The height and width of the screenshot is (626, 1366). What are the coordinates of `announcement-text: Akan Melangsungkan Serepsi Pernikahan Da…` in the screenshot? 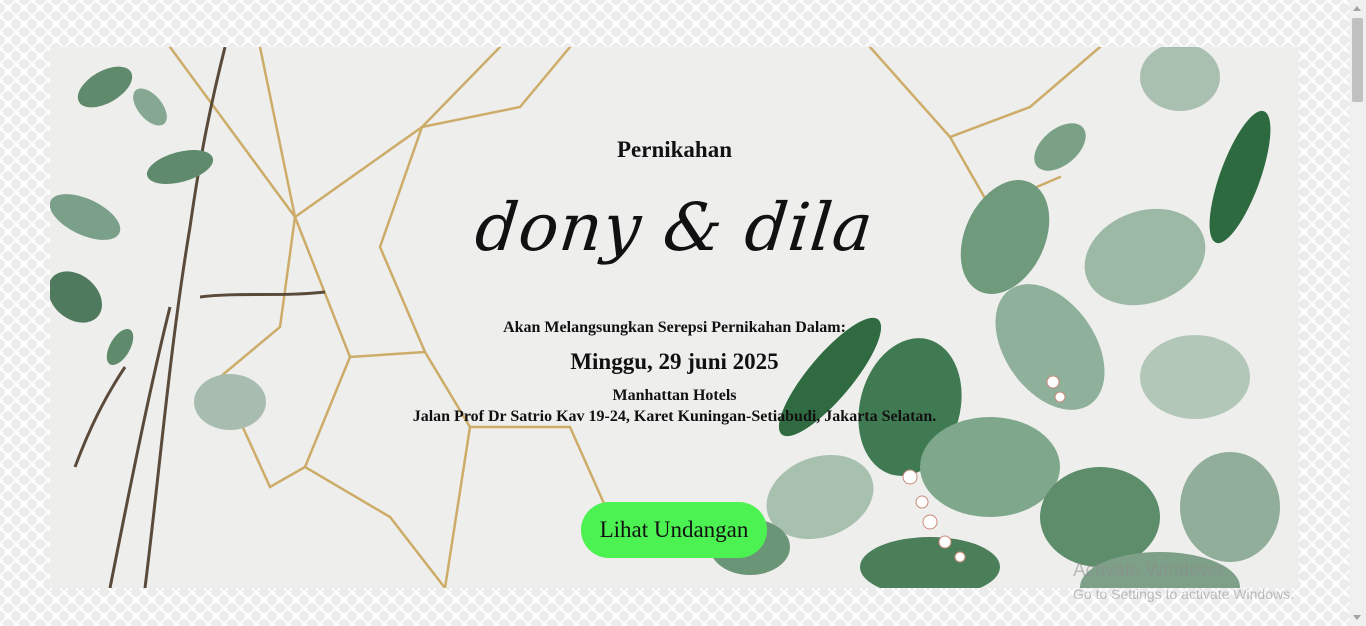 It's located at (674, 327).